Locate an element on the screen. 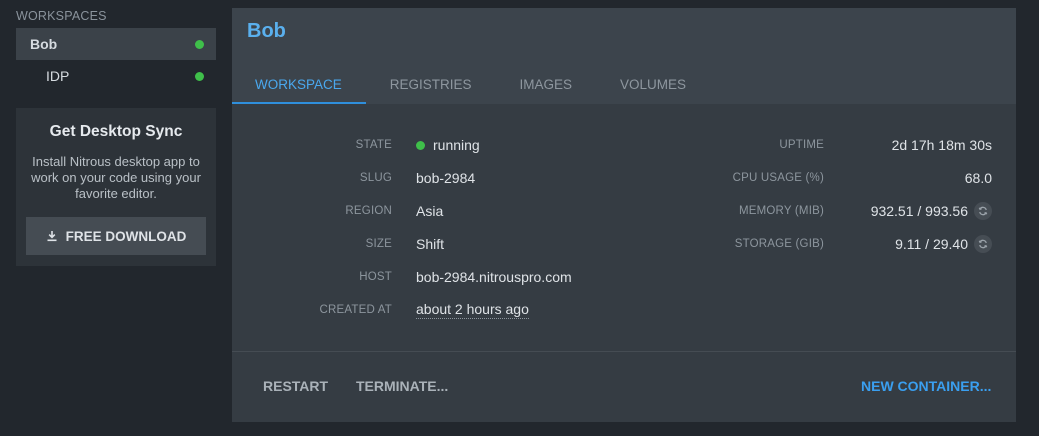 The height and width of the screenshot is (436, 1039). free-download-label: FREE DOWNLOAD is located at coordinates (126, 236).